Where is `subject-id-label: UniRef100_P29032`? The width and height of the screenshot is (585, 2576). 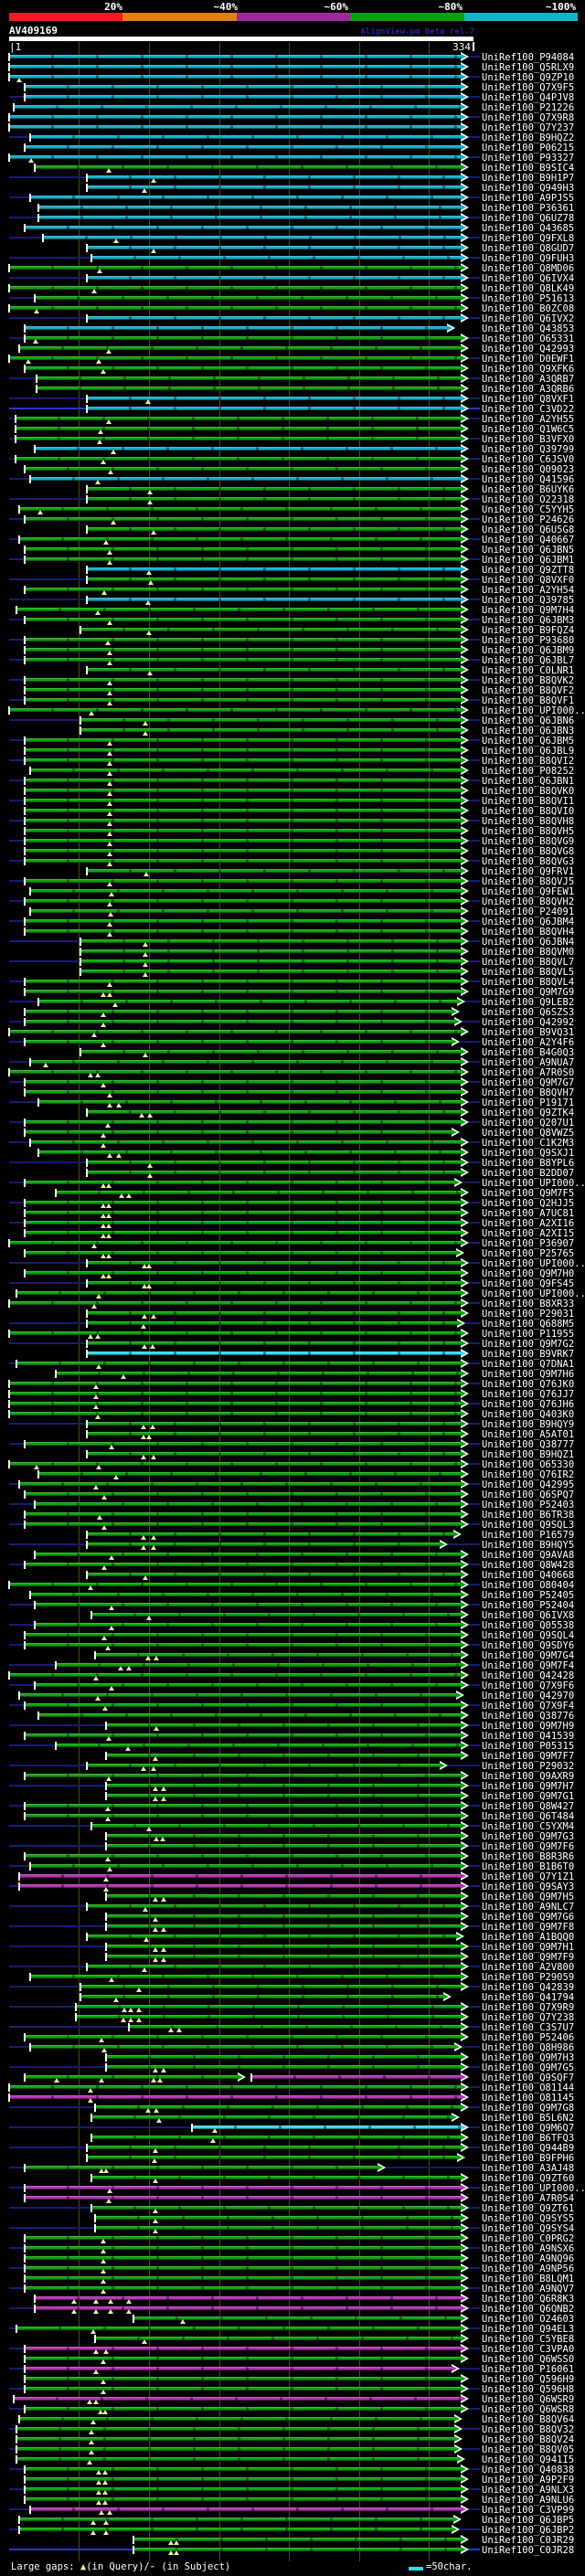 subject-id-label: UniRef100_P29032 is located at coordinates (528, 1767).